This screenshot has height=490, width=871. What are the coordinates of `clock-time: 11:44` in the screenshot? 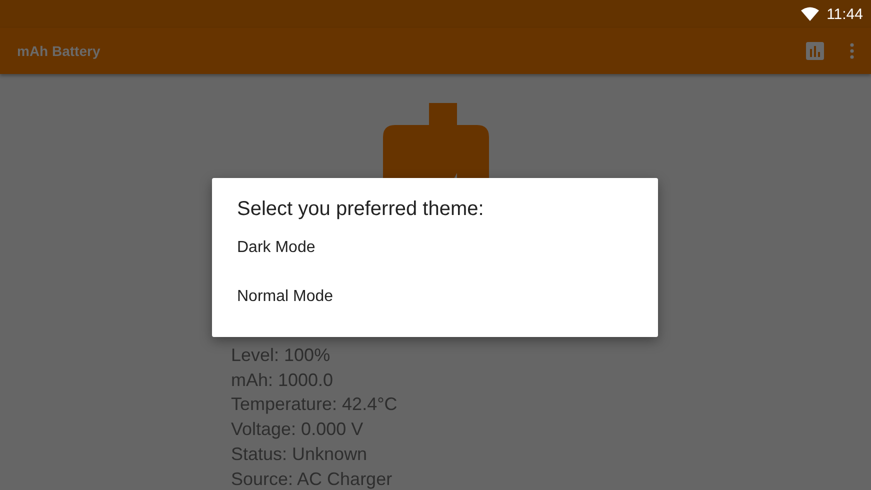 It's located at (844, 14).